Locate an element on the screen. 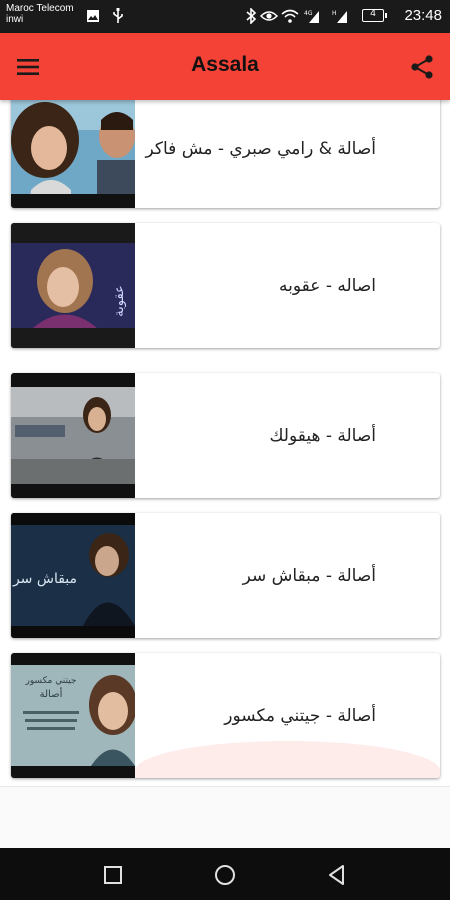 Image resolution: width=450 pixels, height=900 pixels. song-thumbnail: جيتني مكسور أصالة is located at coordinates (73, 715).